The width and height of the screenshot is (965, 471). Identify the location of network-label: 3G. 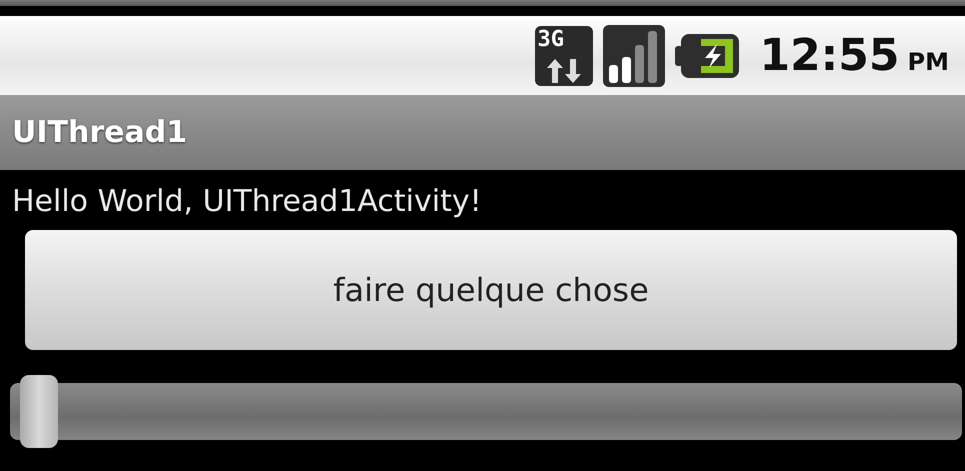
(550, 39).